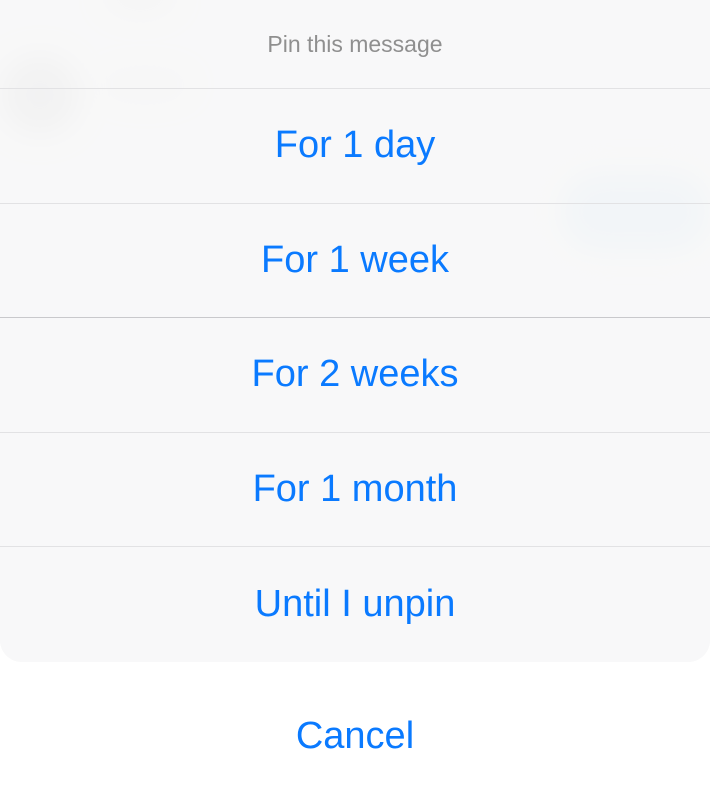 This screenshot has width=710, height=793. Describe the element at coordinates (355, 375) in the screenshot. I see `pin-option-2-weeks: For 2 weeks` at that location.